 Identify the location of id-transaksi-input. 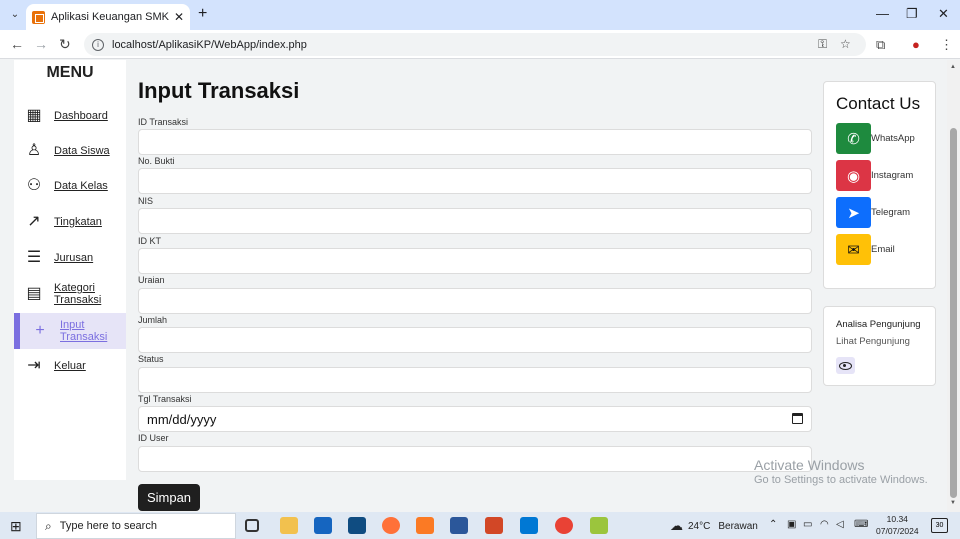
(475, 142).